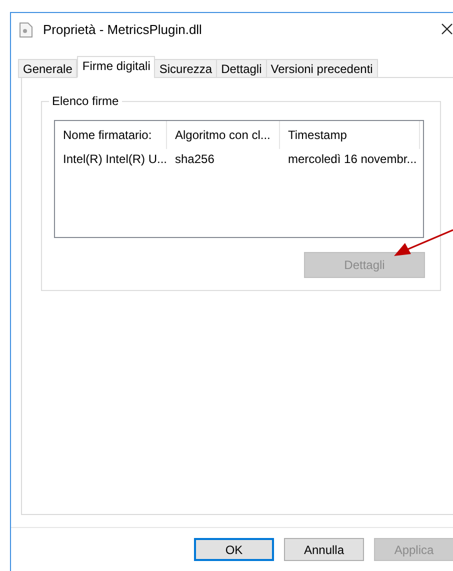 This screenshot has height=571, width=453. Describe the element at coordinates (122, 30) in the screenshot. I see `window-title: Proprietà - MetricsPlugin.dll` at that location.